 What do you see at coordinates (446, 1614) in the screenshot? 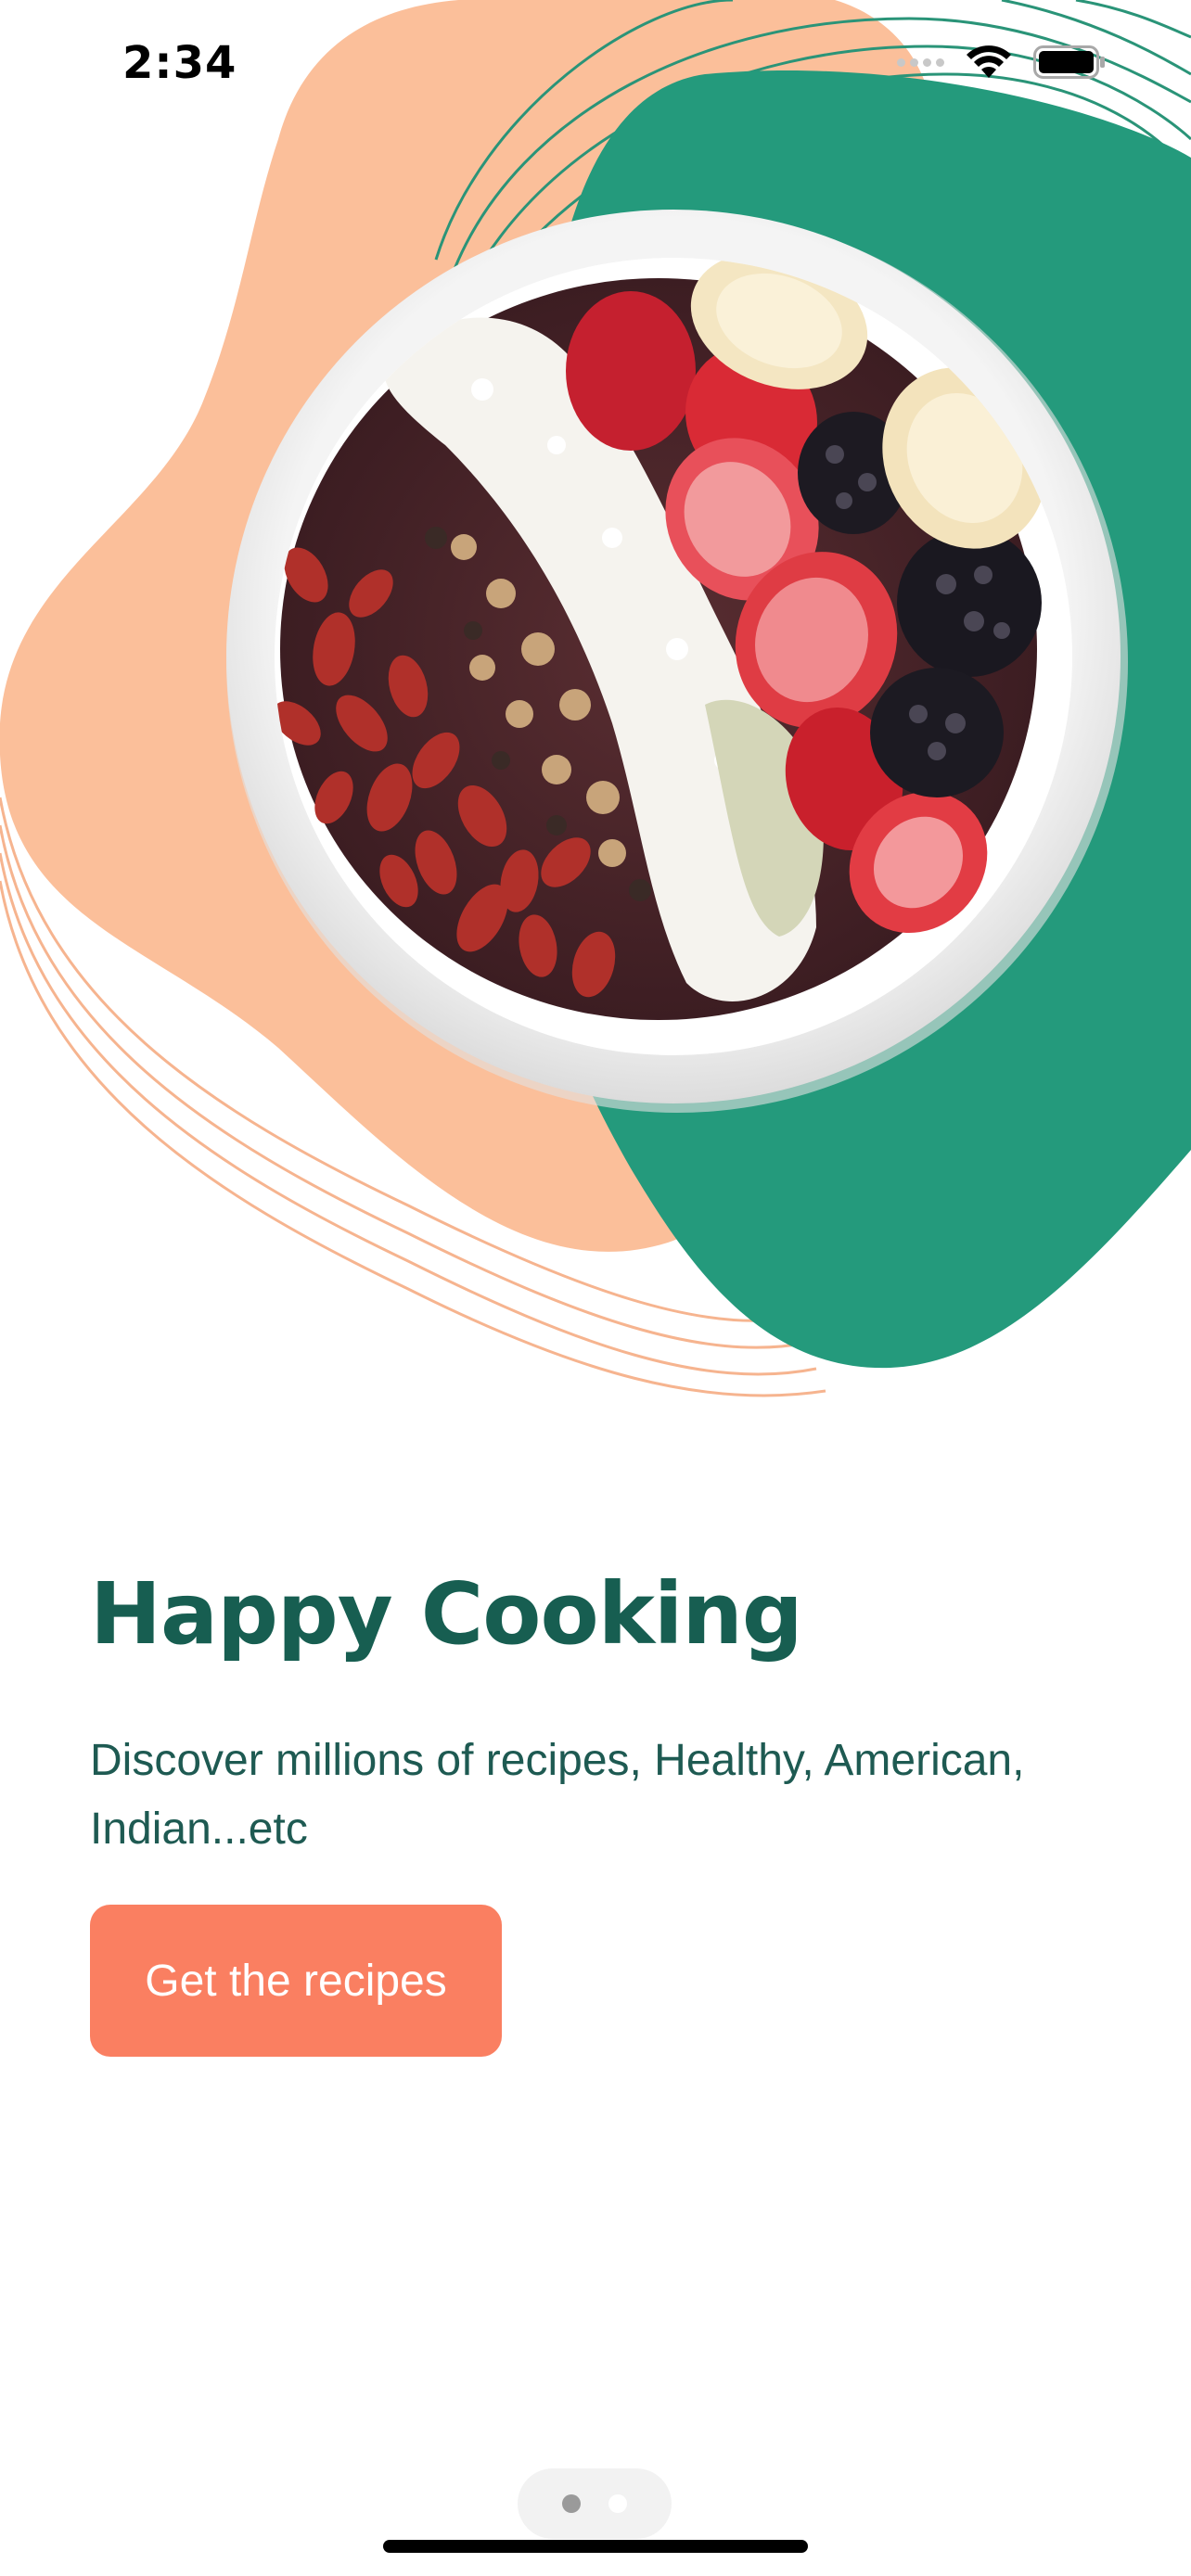
I see `page-title: Happy Cooking` at bounding box center [446, 1614].